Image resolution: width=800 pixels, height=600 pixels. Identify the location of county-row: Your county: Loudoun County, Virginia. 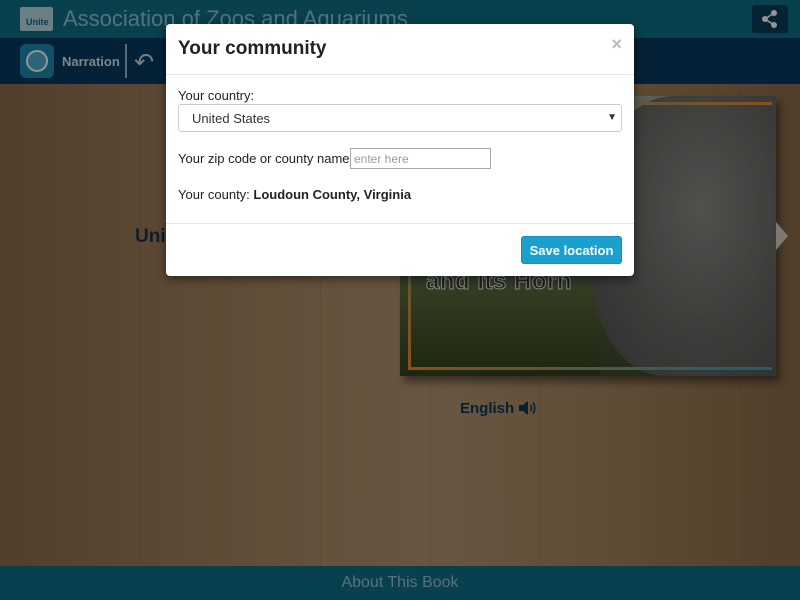
(294, 194).